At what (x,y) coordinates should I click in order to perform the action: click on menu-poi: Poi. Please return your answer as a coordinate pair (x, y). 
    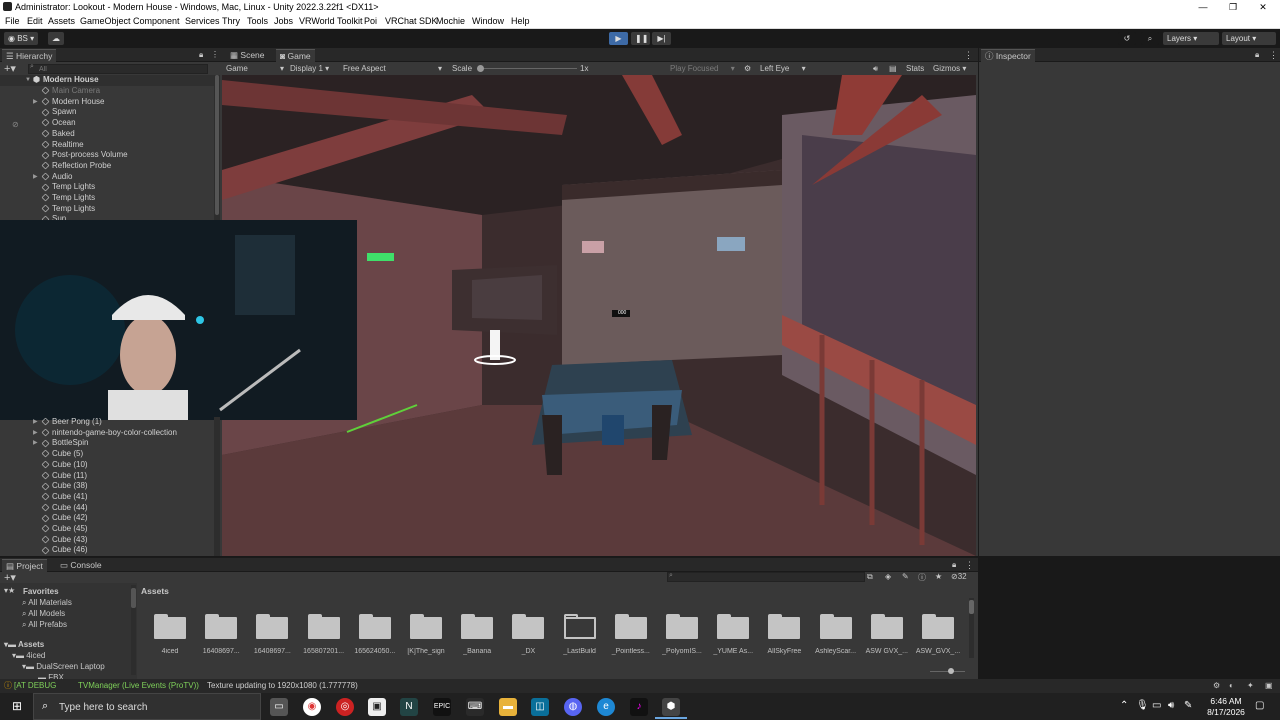
    Looking at the image, I should click on (370, 21).